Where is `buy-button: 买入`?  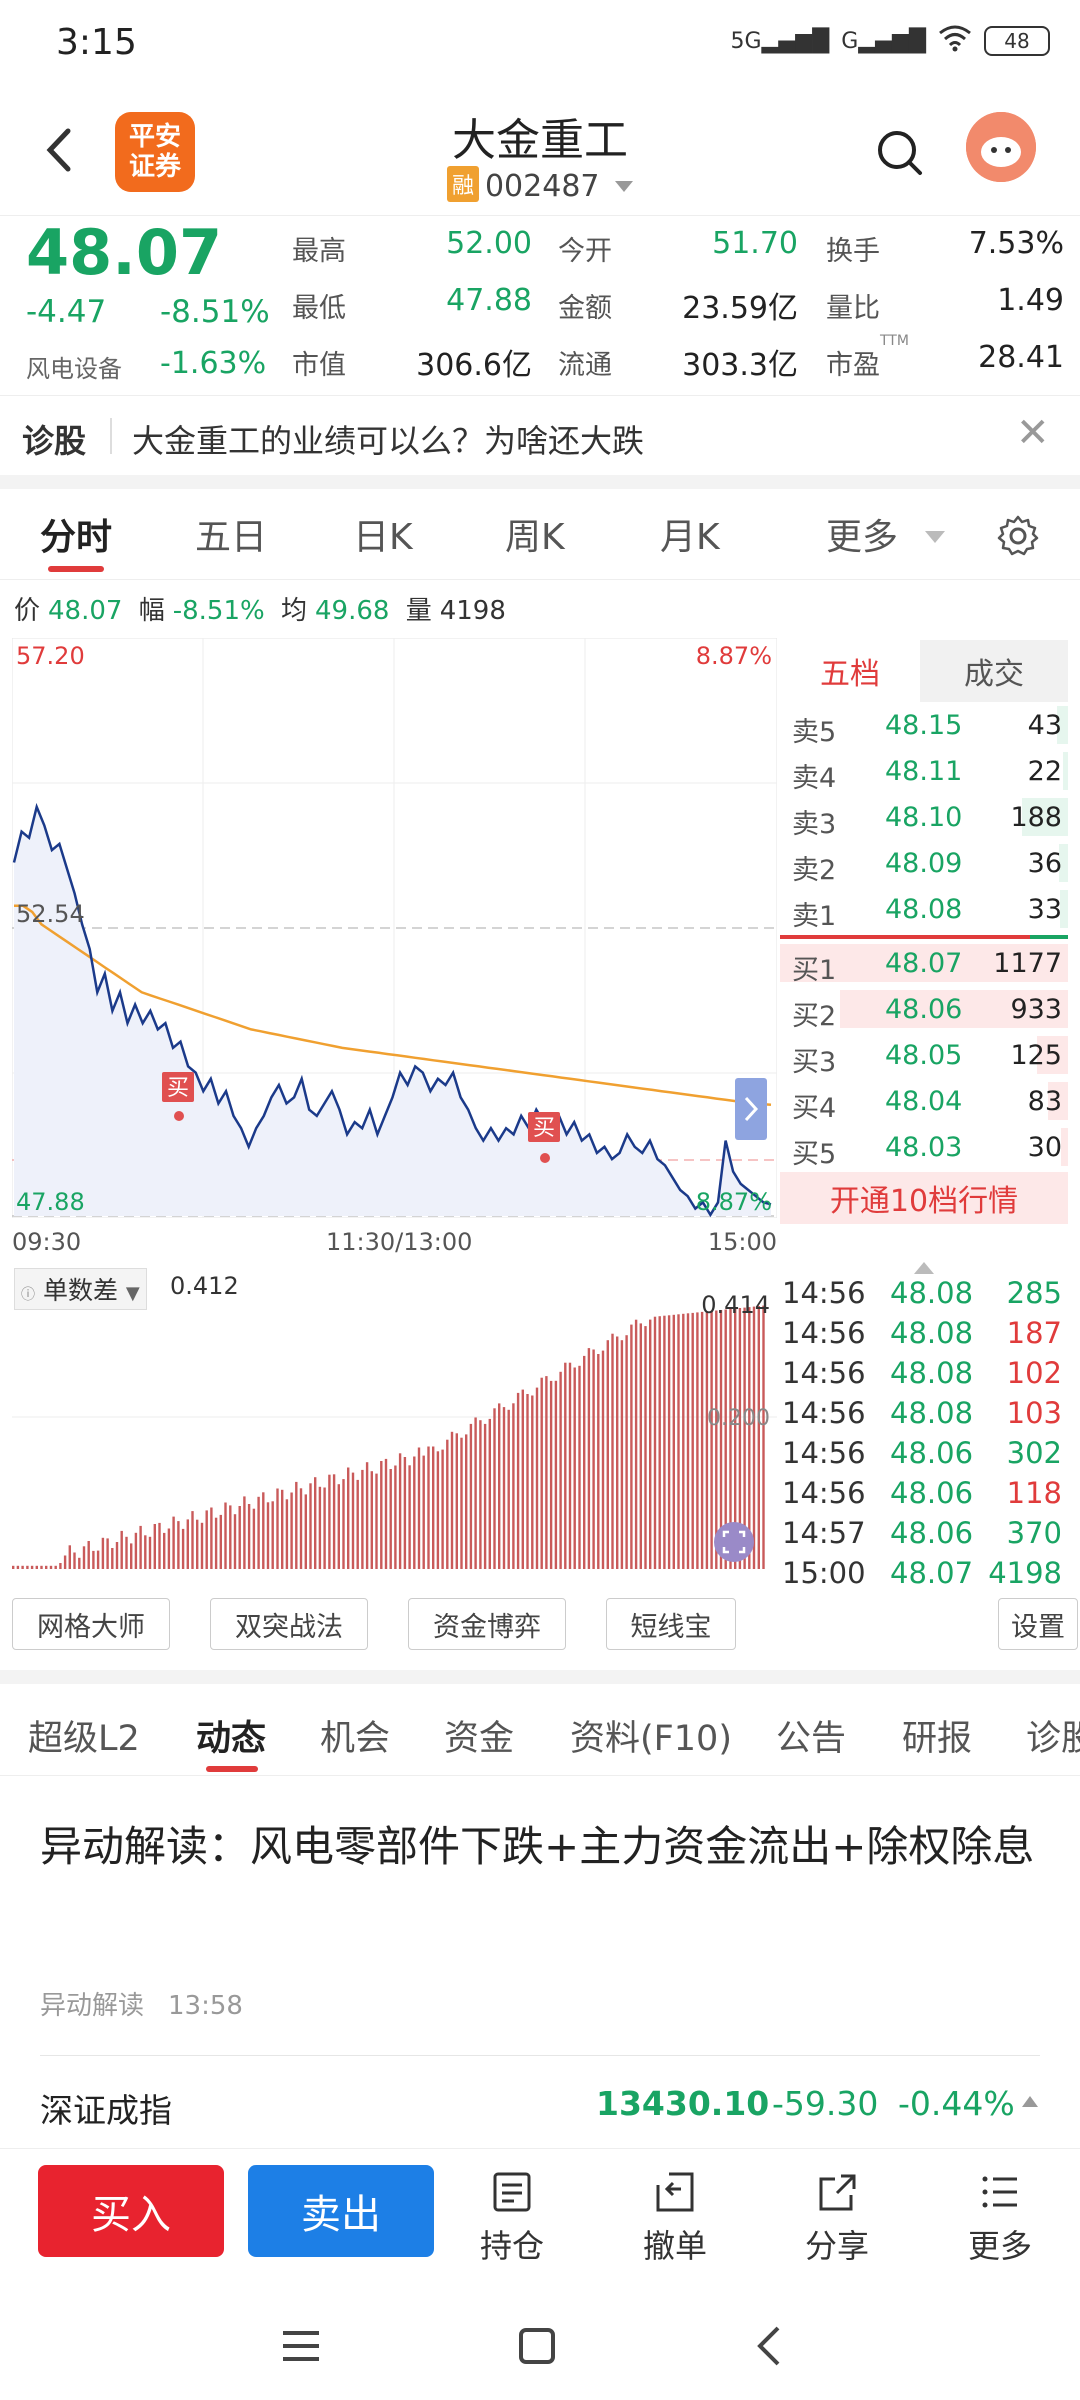 buy-button: 买入 is located at coordinates (131, 2211).